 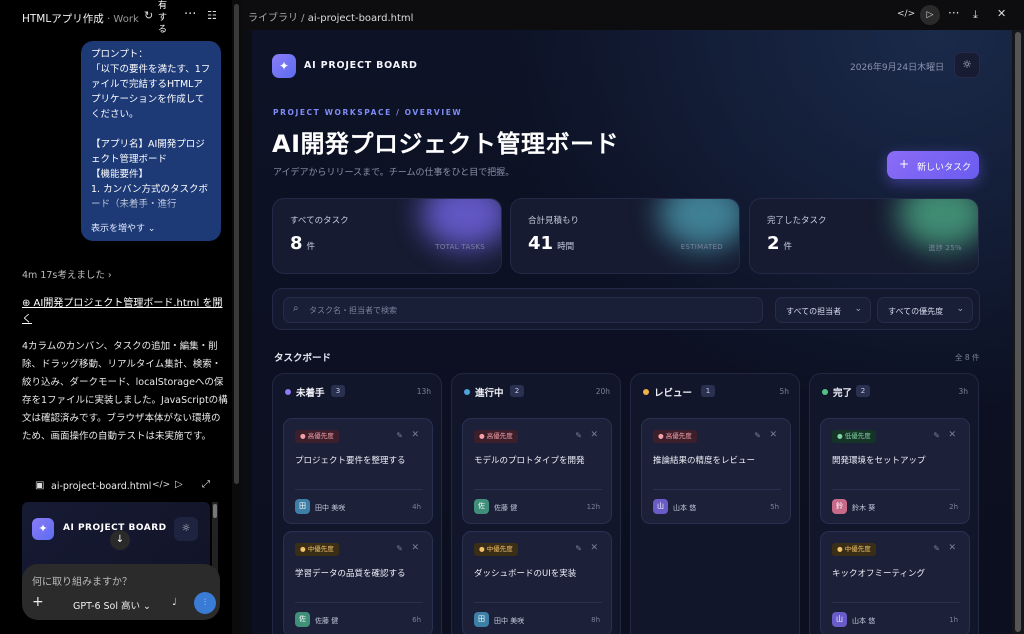 I want to click on search-placeholder: タスク名・担当者で検索, so click(x=353, y=310).